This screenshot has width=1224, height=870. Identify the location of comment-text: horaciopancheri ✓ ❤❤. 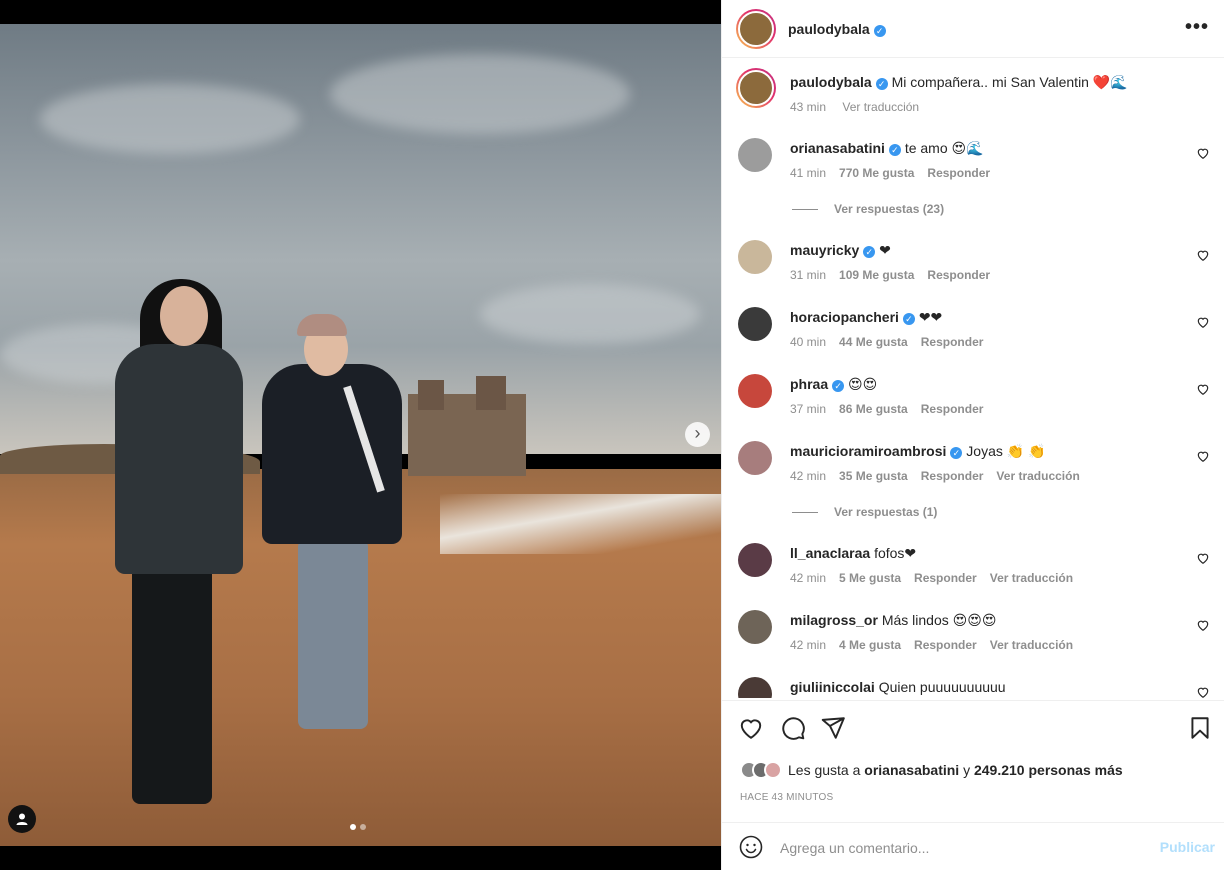
(866, 317).